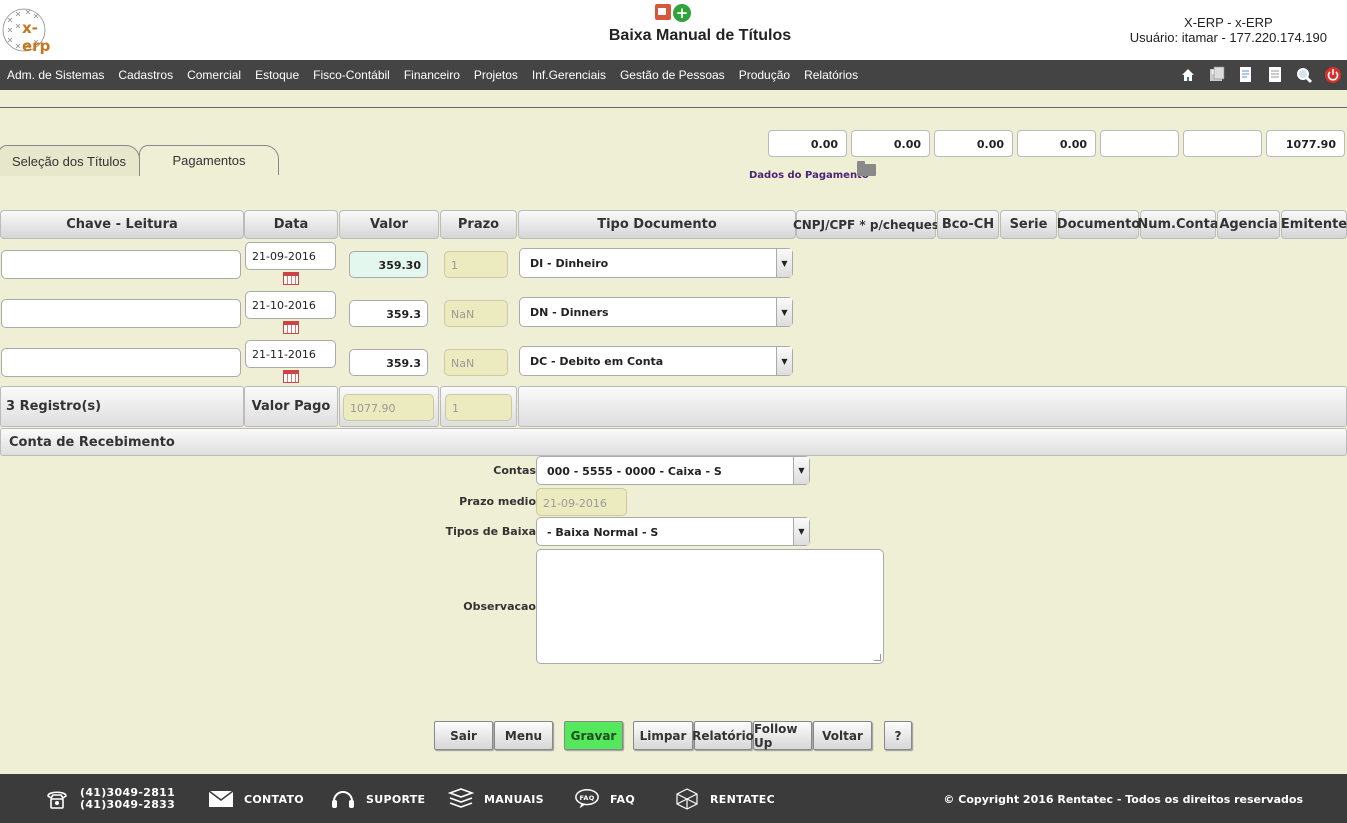 The height and width of the screenshot is (823, 1347). What do you see at coordinates (1248, 224) in the screenshot?
I see `col-agencia: Agencia` at bounding box center [1248, 224].